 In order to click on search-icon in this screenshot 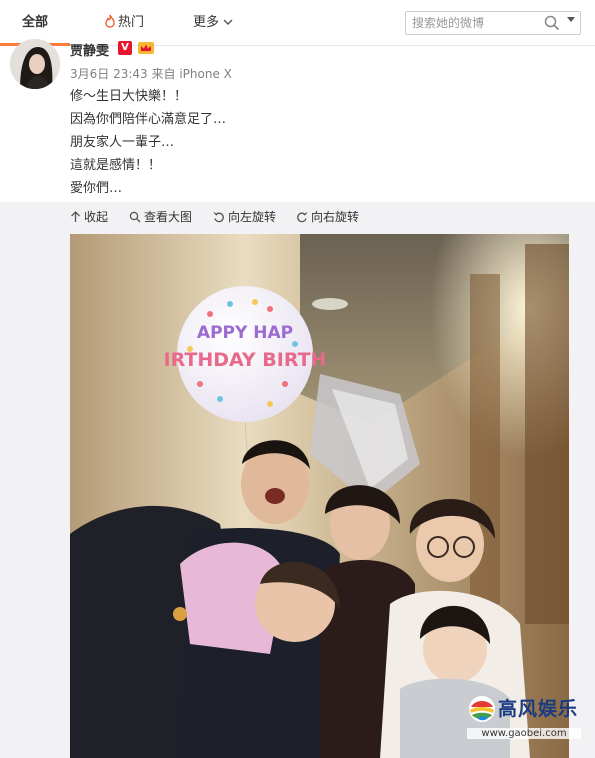, I will do `click(552, 23)`.